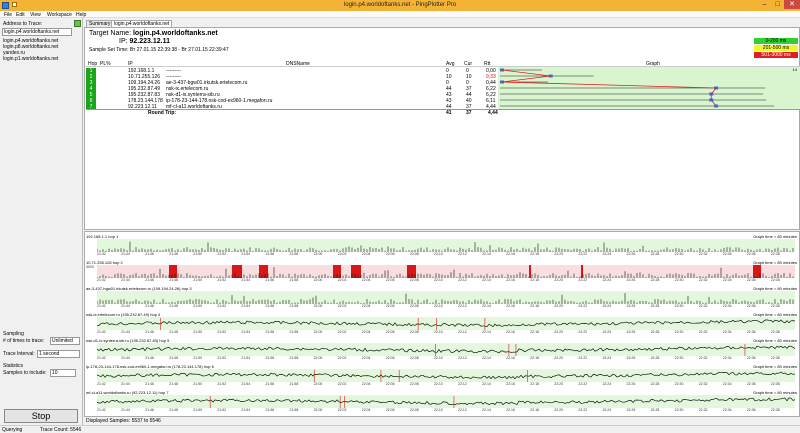 Image resolution: width=800 pixels, height=433 pixels. I want to click on list-item: login.p1.worldoftanks.net, so click(41, 59).